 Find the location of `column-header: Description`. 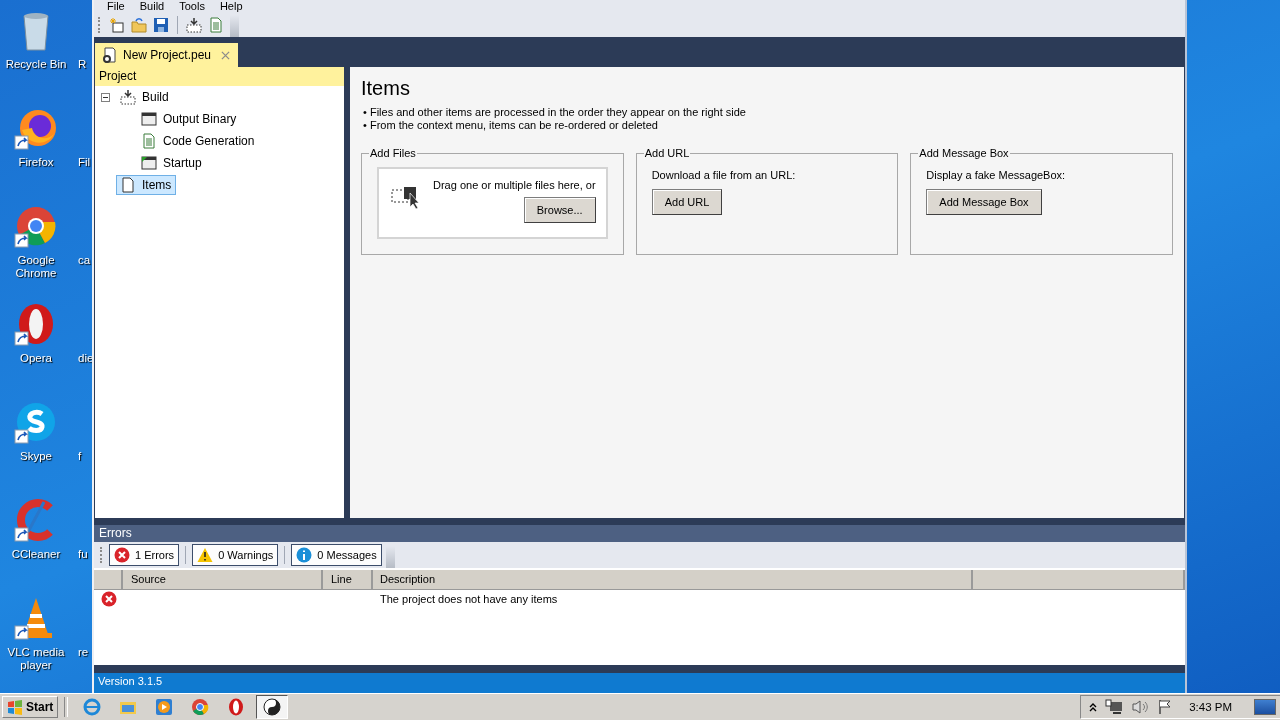

column-header: Description is located at coordinates (673, 579).